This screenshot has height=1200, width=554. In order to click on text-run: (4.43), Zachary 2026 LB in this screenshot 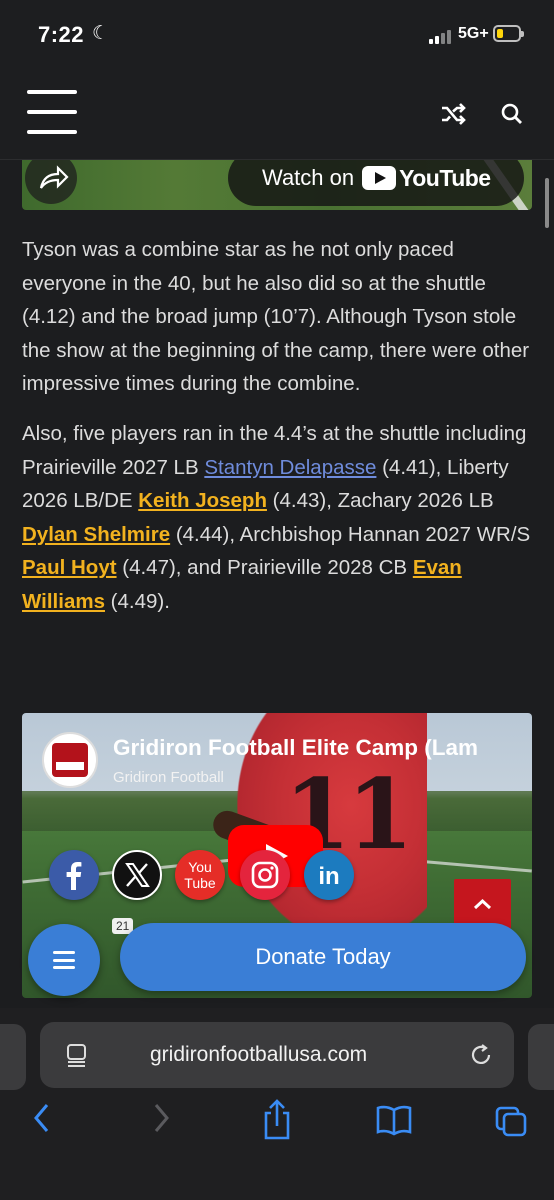, I will do `click(380, 501)`.